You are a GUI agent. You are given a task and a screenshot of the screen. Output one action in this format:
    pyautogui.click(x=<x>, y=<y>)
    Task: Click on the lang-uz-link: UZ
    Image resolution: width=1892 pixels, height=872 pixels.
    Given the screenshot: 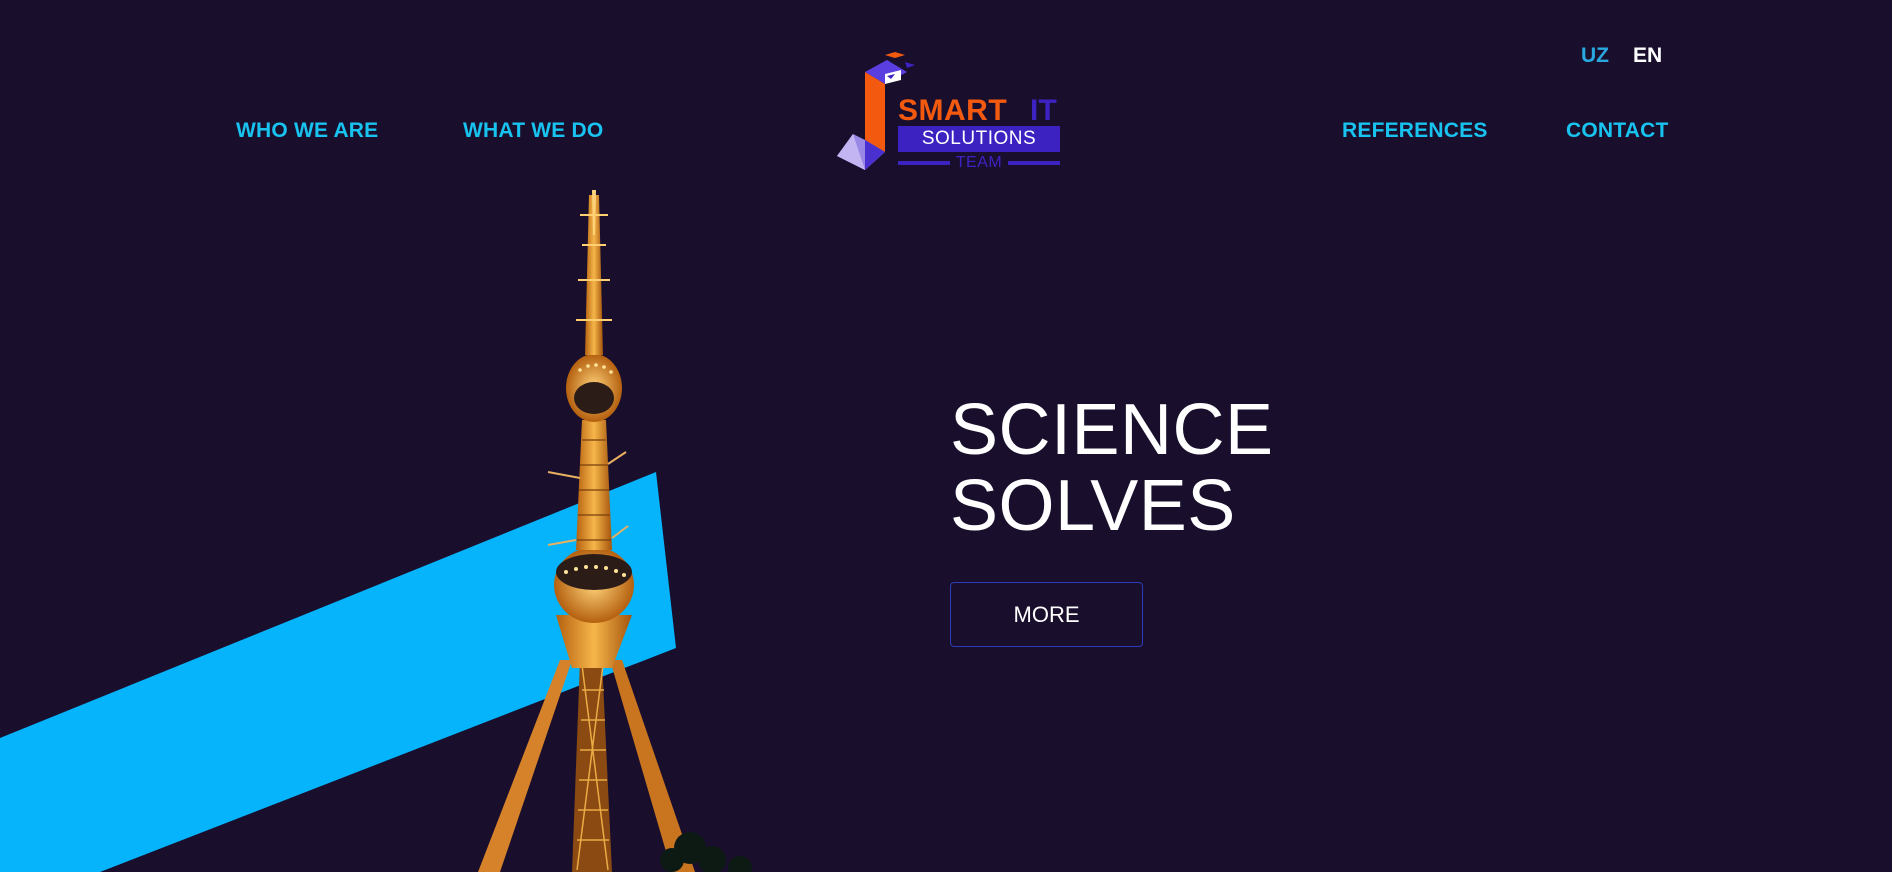 What is the action you would take?
    pyautogui.click(x=1595, y=56)
    